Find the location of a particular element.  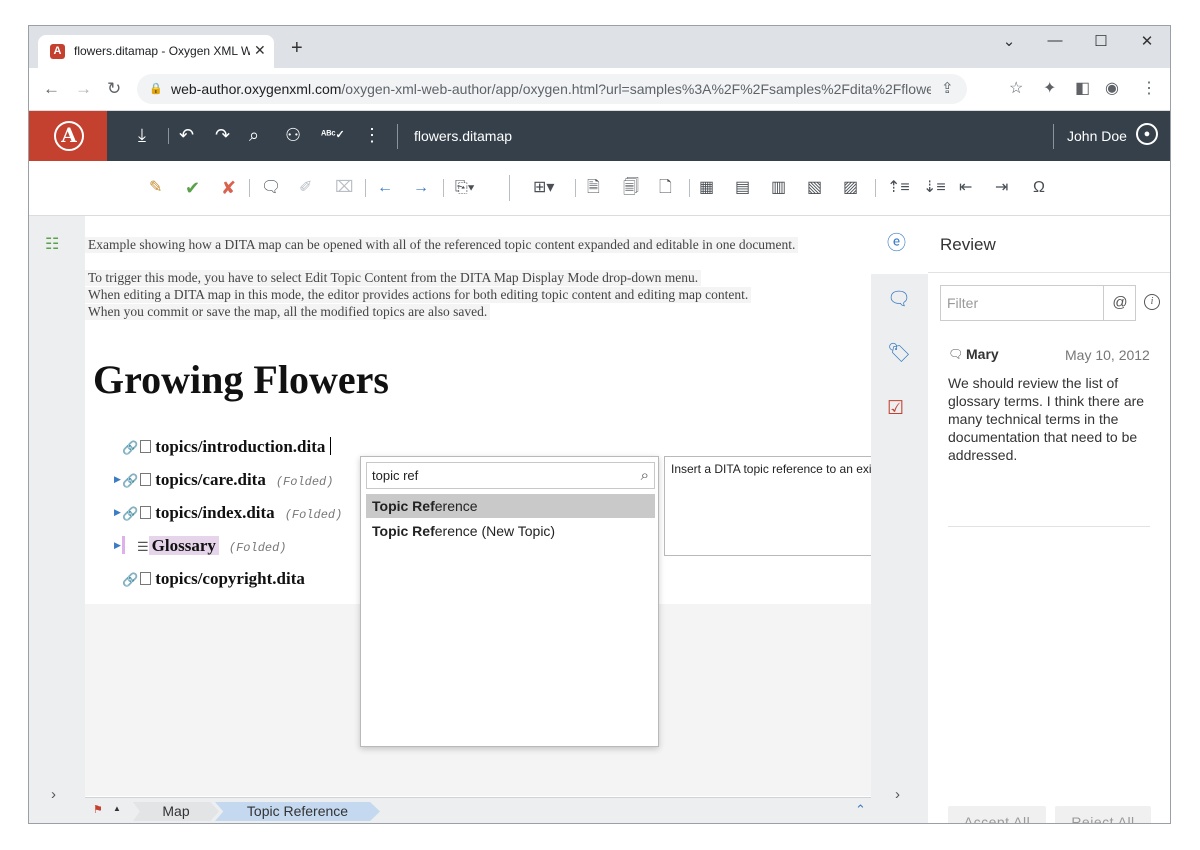

insert-row-below-icon: ▤ is located at coordinates (742, 188).